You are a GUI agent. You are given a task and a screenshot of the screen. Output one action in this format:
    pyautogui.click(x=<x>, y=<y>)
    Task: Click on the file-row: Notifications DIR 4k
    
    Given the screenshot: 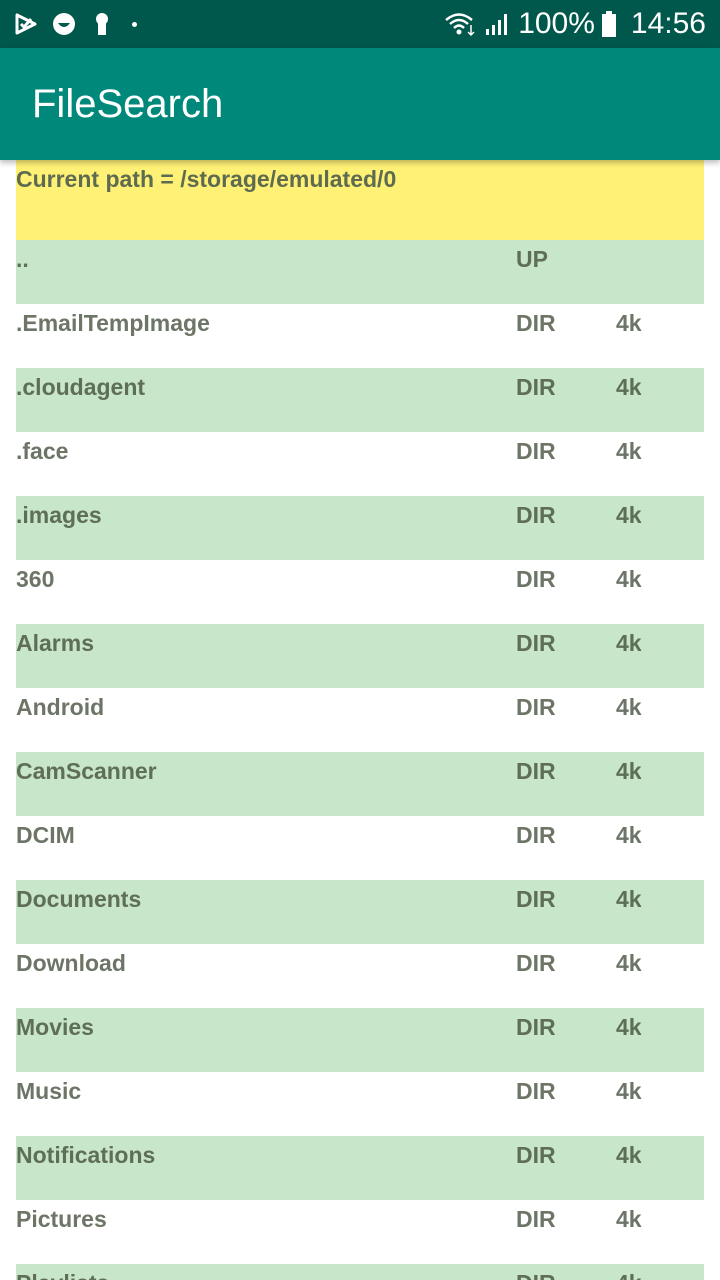 What is the action you would take?
    pyautogui.click(x=360, y=1168)
    